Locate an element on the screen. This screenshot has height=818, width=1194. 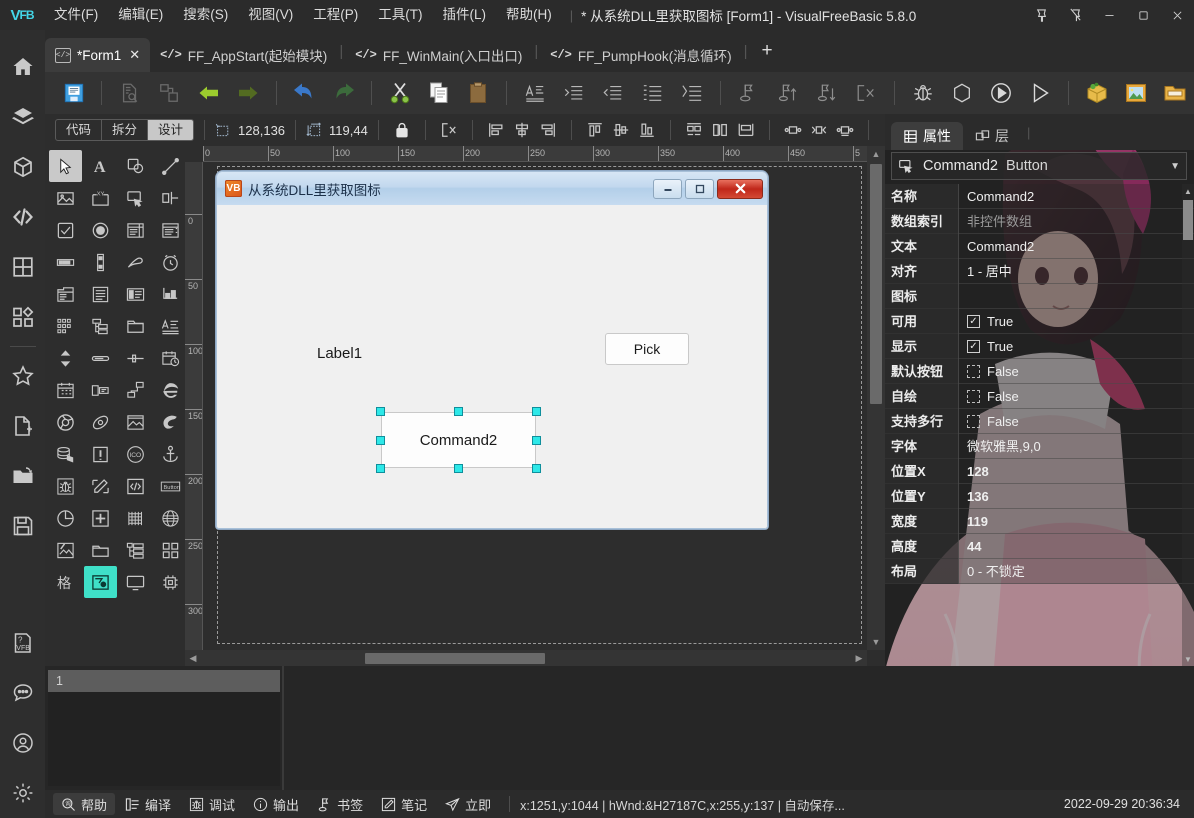
timer-icon is located at coordinates (170, 262).